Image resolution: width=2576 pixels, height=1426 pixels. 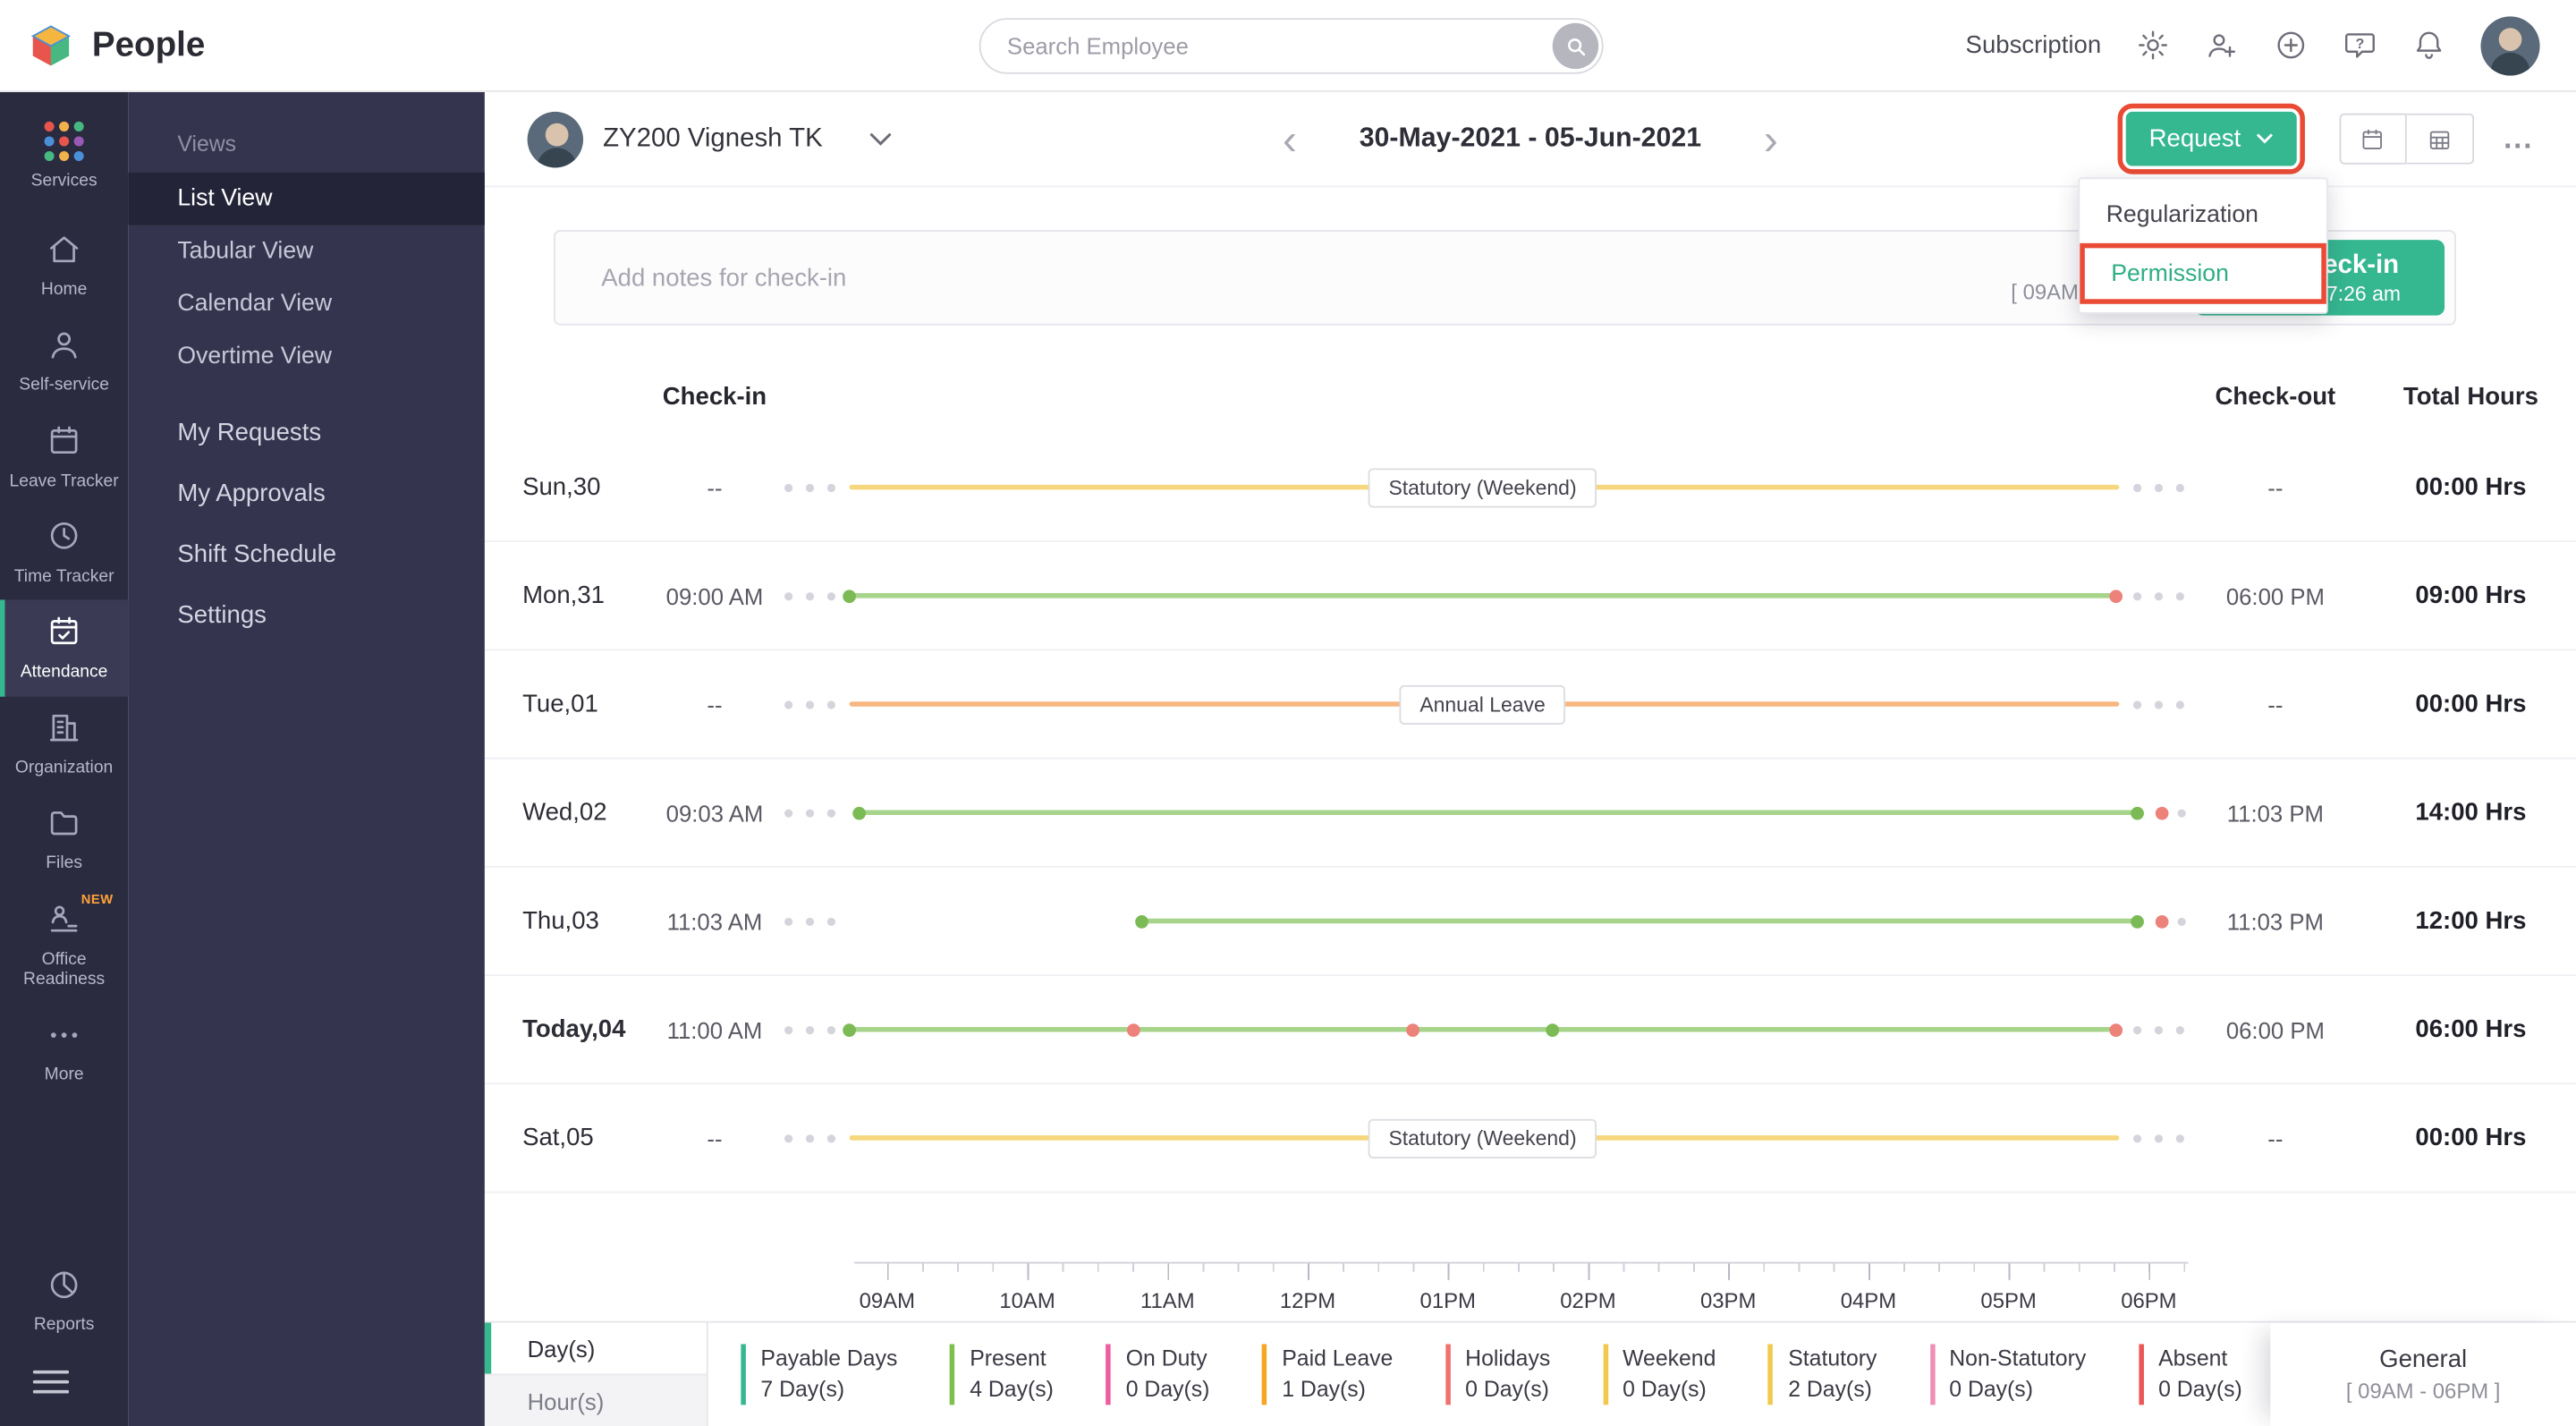 I want to click on view-switch-group, so click(x=2407, y=139).